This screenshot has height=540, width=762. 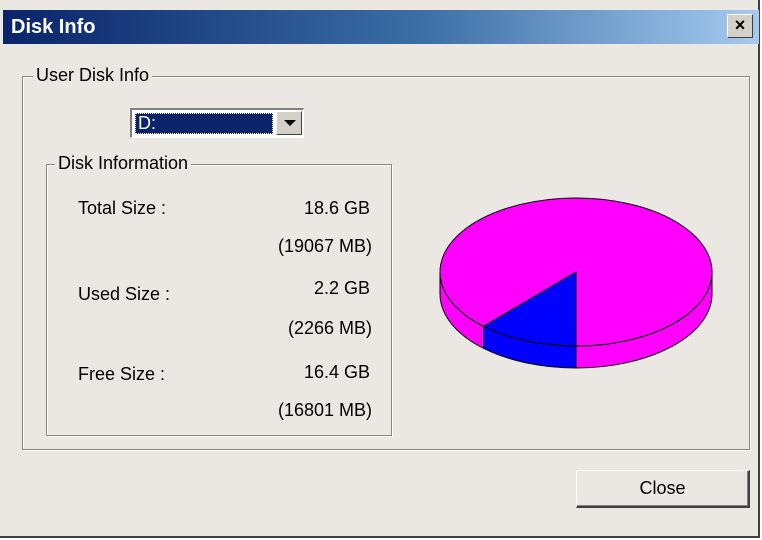 I want to click on free-size-mb: (16801 MB), so click(x=324, y=410).